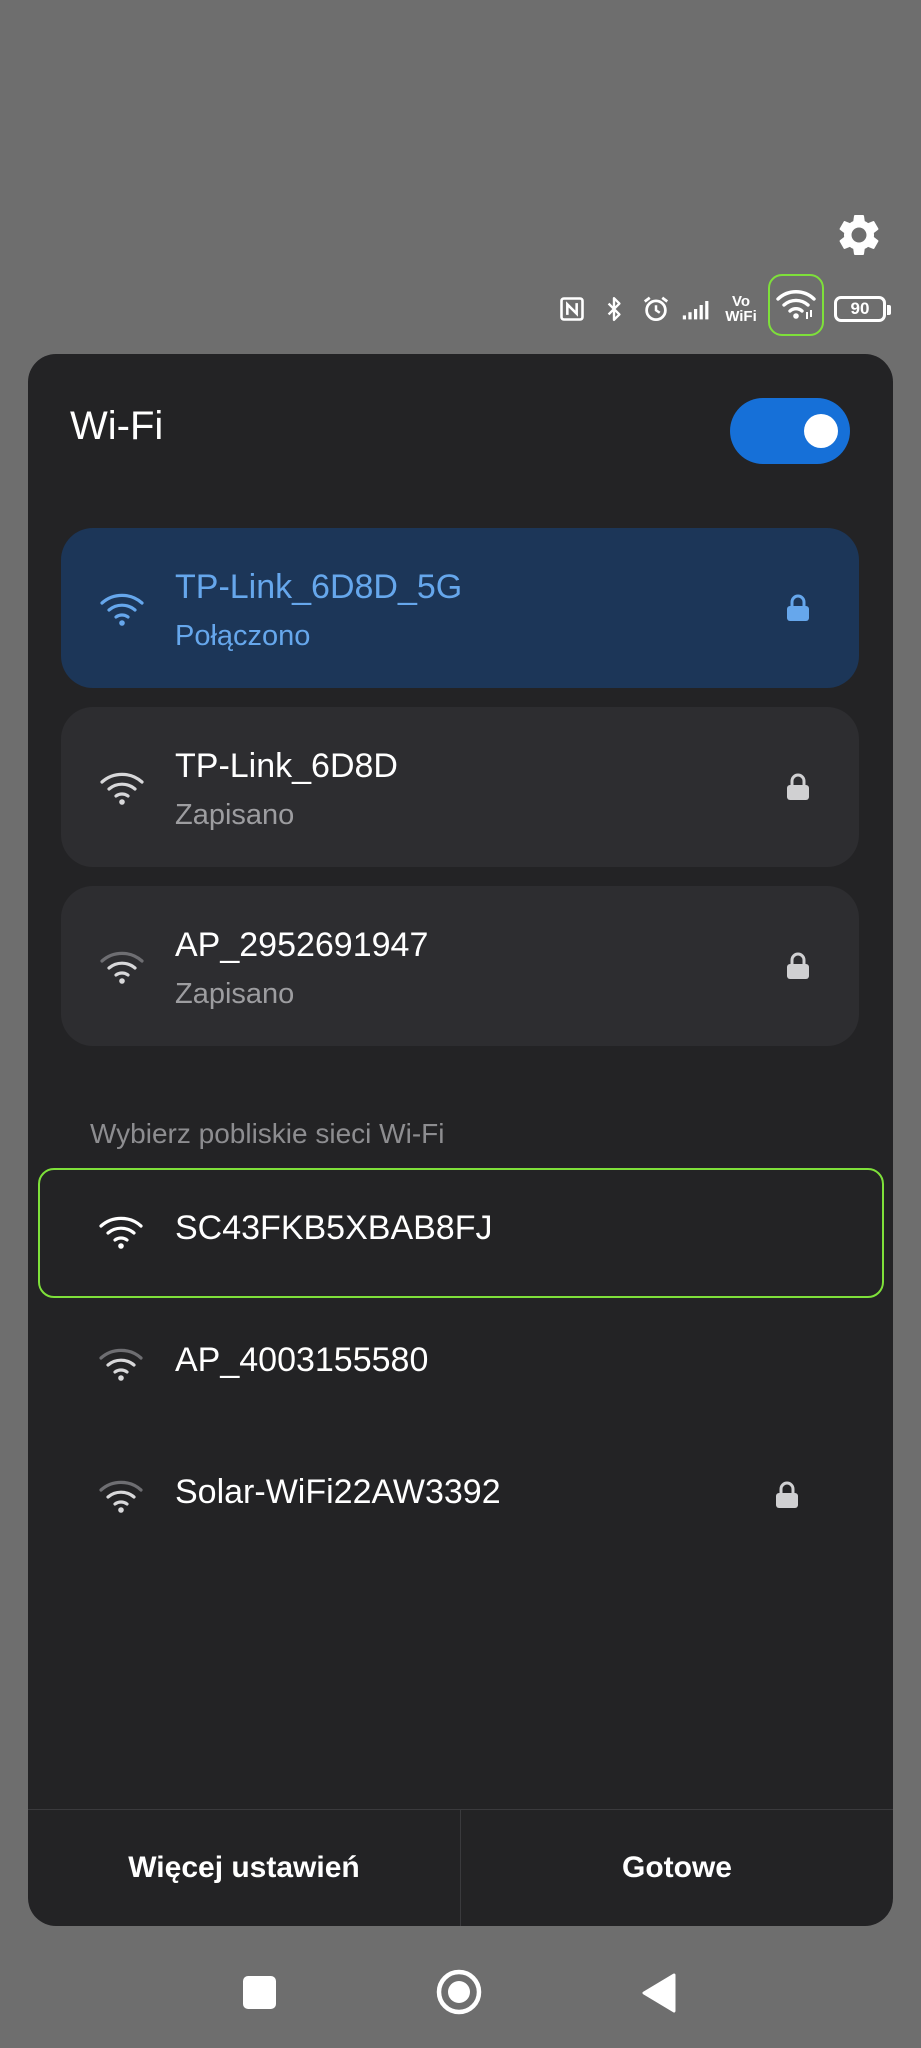  Describe the element at coordinates (460, 966) in the screenshot. I see `saved-network-card: AP_2952691947 Zapisano` at that location.